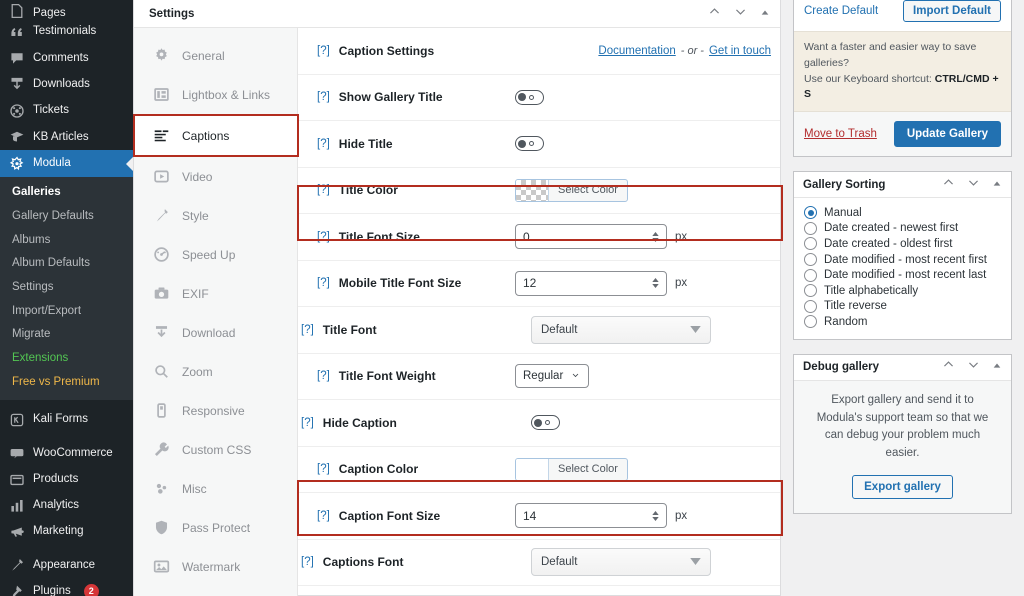 The image size is (1024, 596). What do you see at coordinates (215, 449) in the screenshot?
I see `tab-custom-css: Custom CSS` at bounding box center [215, 449].